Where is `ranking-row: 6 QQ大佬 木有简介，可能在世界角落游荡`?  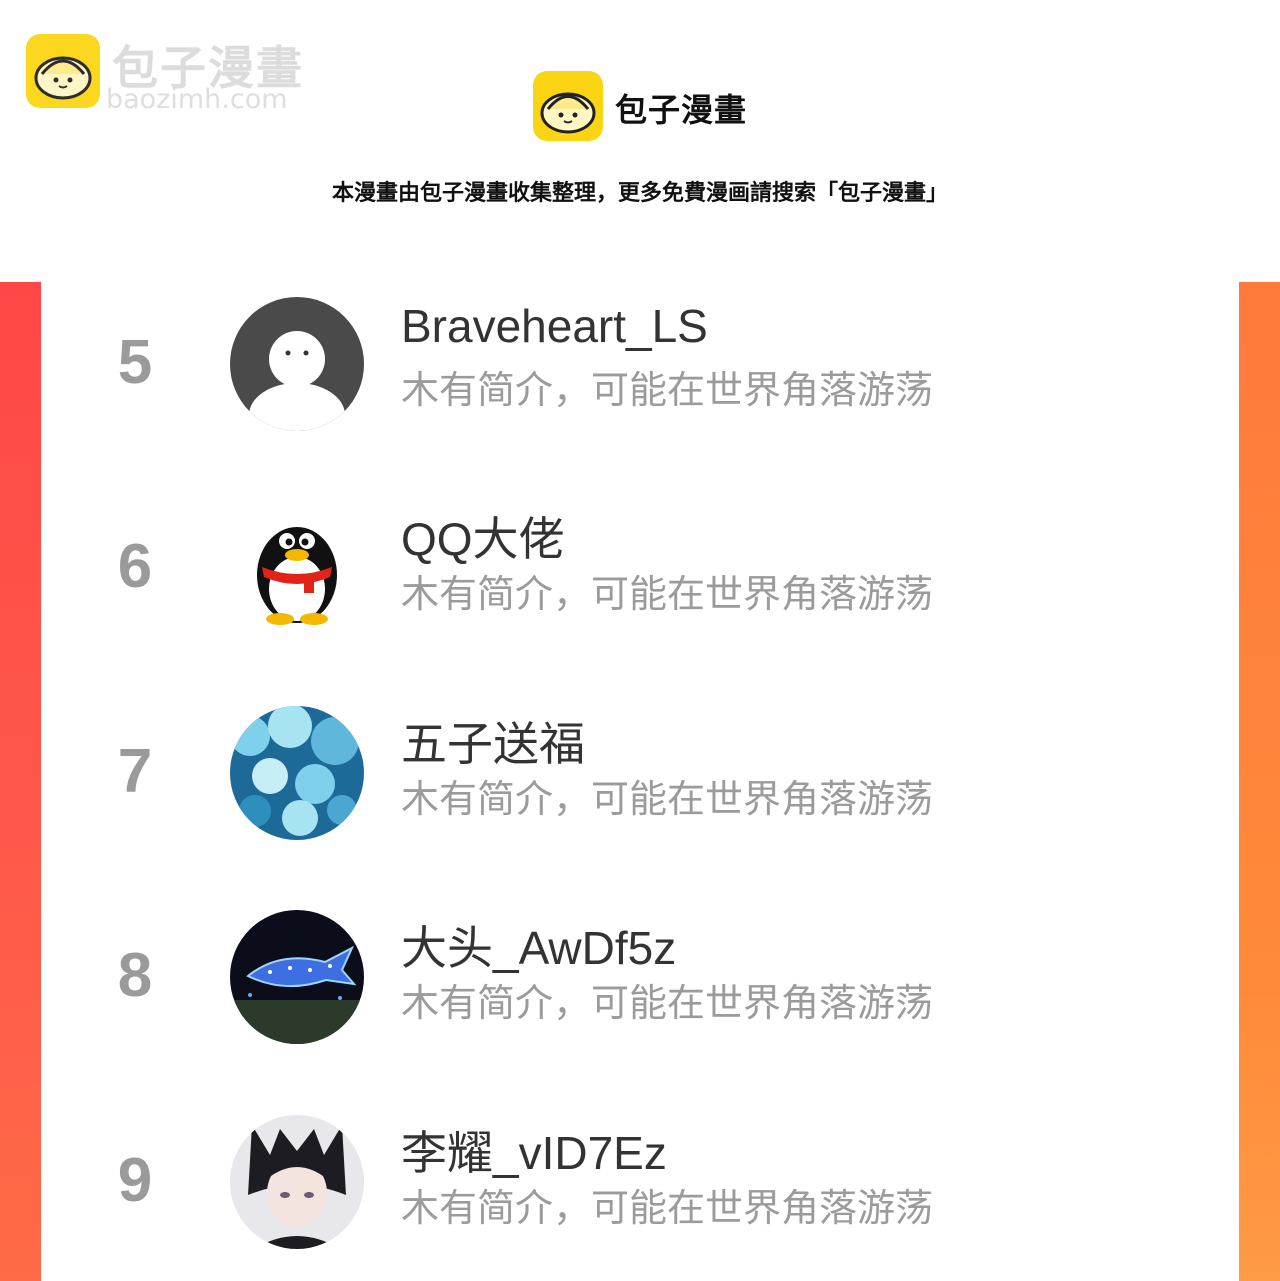 ranking-row: 6 QQ大佬 木有简介，可能在世界角落游荡 is located at coordinates (640, 576).